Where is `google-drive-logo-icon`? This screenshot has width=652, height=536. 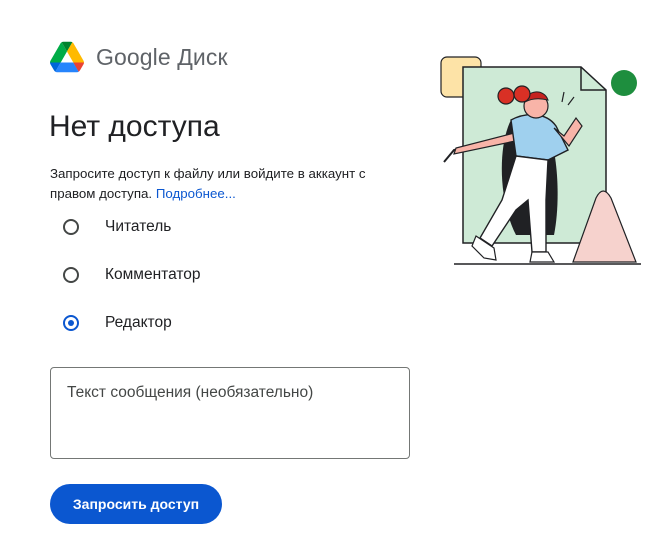 google-drive-logo-icon is located at coordinates (67, 57).